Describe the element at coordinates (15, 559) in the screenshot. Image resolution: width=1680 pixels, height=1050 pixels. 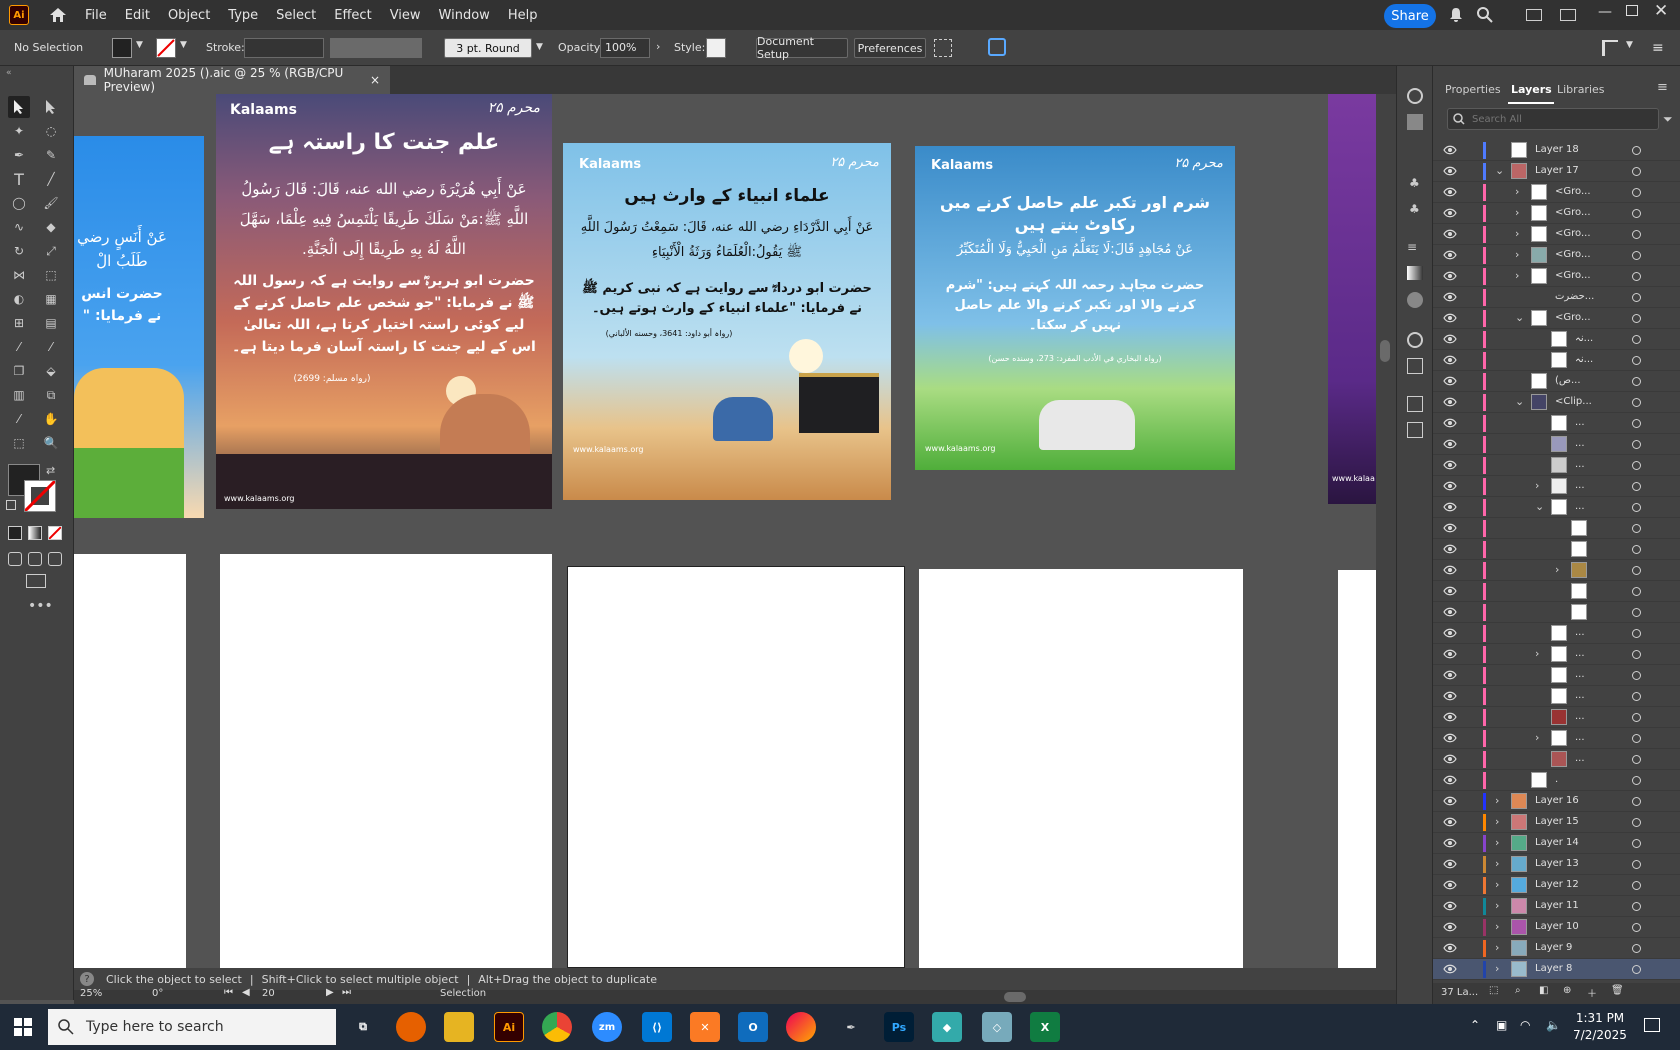
I see `draw-normal-icon` at that location.